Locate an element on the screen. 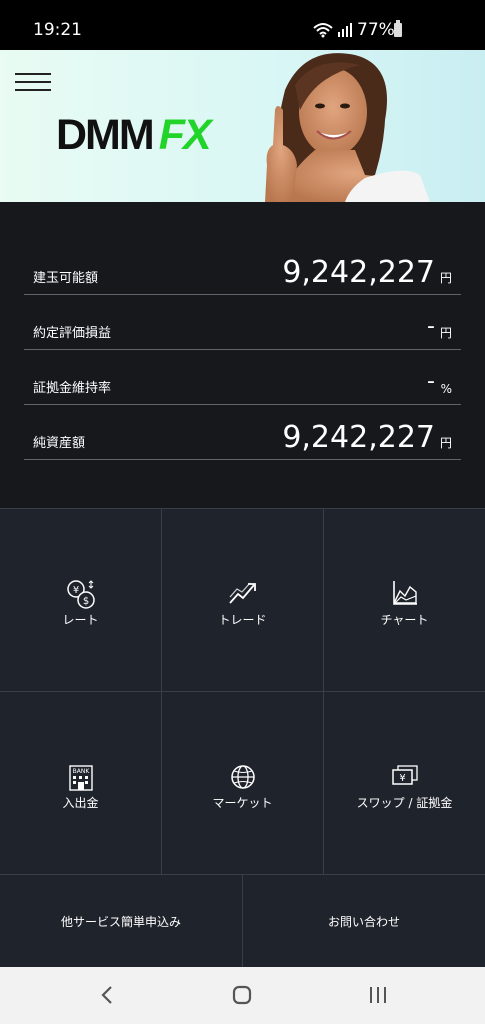 This screenshot has height=1024, width=485. available-margin-label: 建玉可能額 is located at coordinates (66, 278).